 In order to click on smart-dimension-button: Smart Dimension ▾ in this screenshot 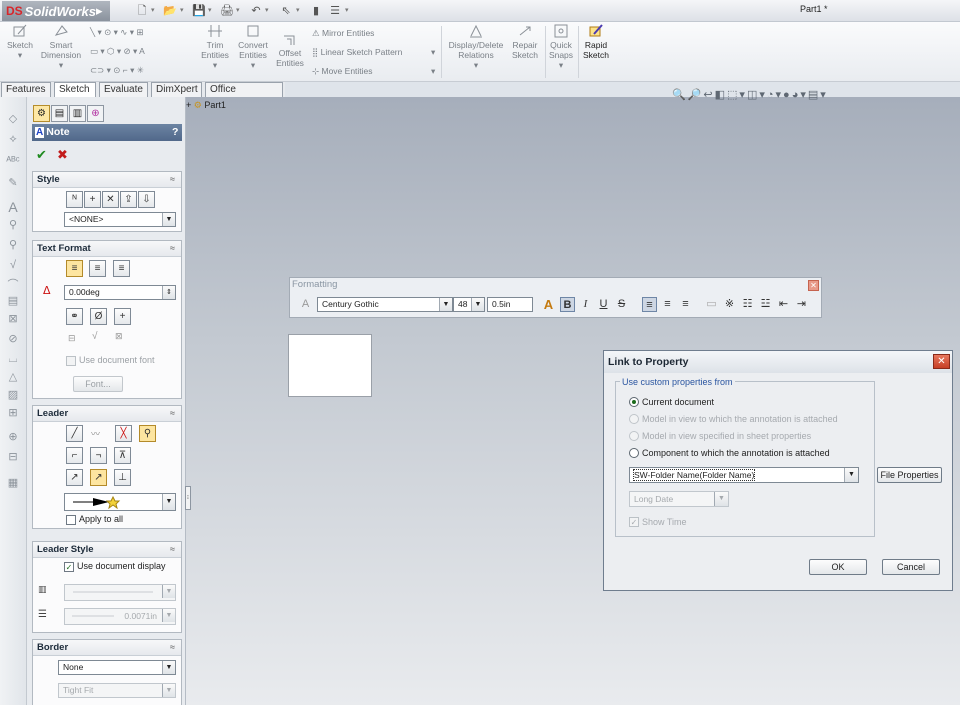, I will do `click(61, 47)`.